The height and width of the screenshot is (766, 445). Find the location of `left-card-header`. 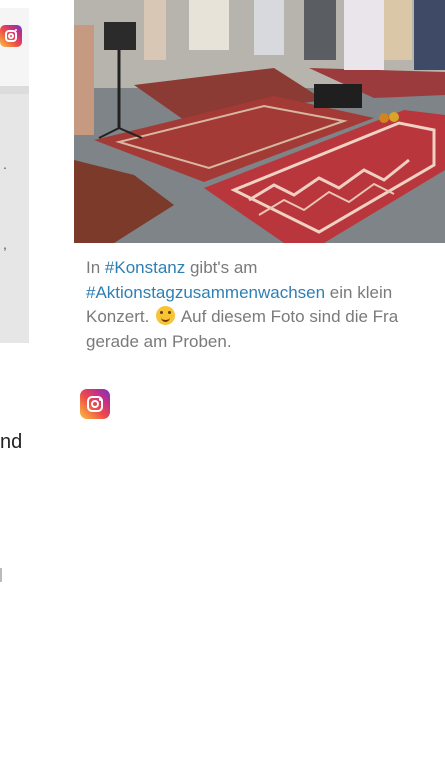

left-card-header is located at coordinates (14, 47).